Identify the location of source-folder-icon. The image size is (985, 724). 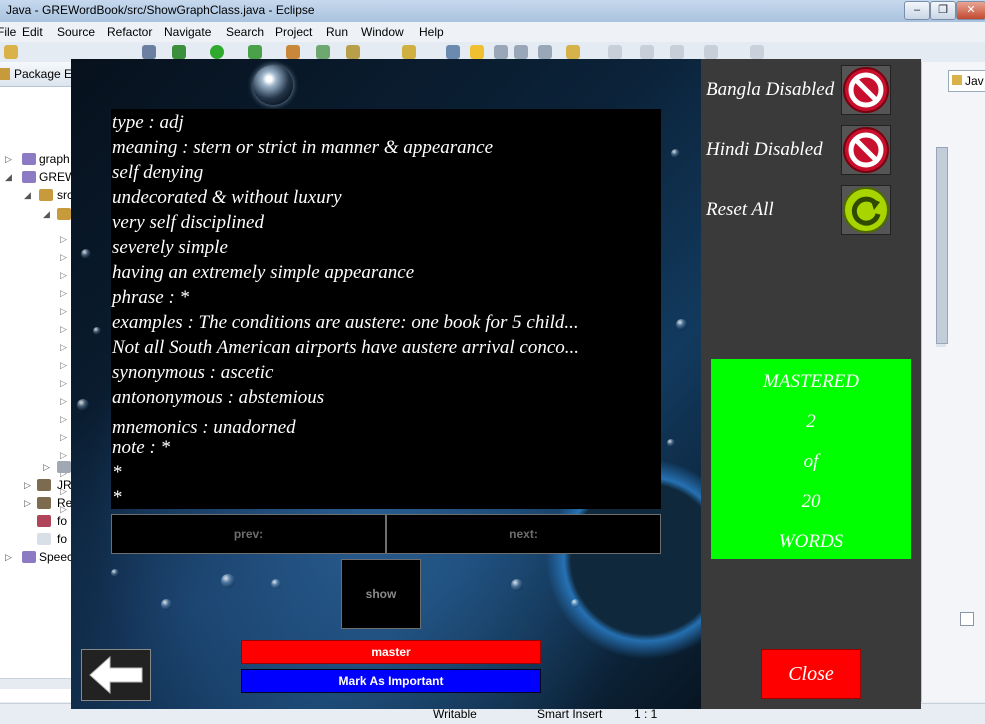
(46, 195).